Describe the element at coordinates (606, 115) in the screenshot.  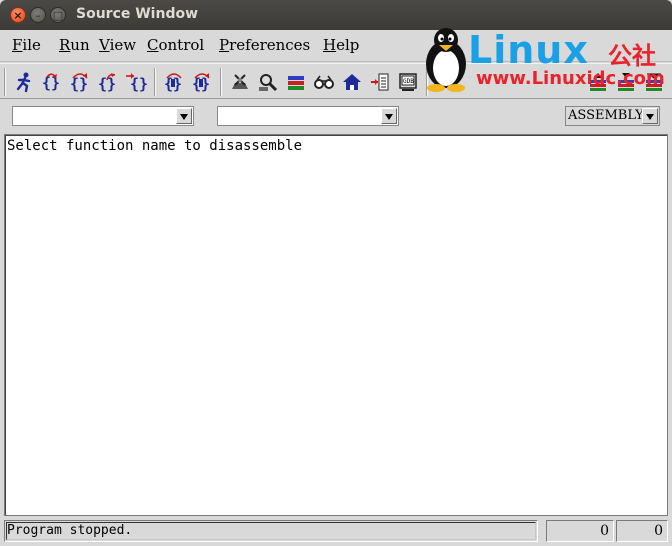
I see `mode-combobox-value: ASSEMBLY` at that location.